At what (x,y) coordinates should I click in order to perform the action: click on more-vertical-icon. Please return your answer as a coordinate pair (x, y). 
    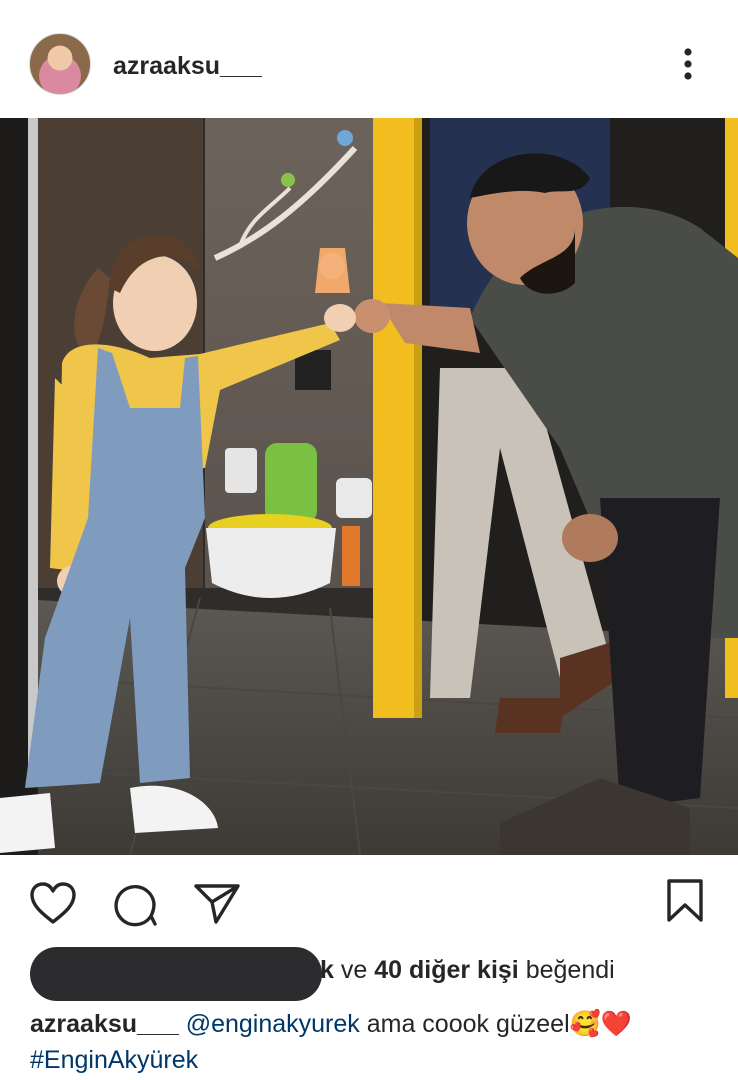
    Looking at the image, I should click on (688, 64).